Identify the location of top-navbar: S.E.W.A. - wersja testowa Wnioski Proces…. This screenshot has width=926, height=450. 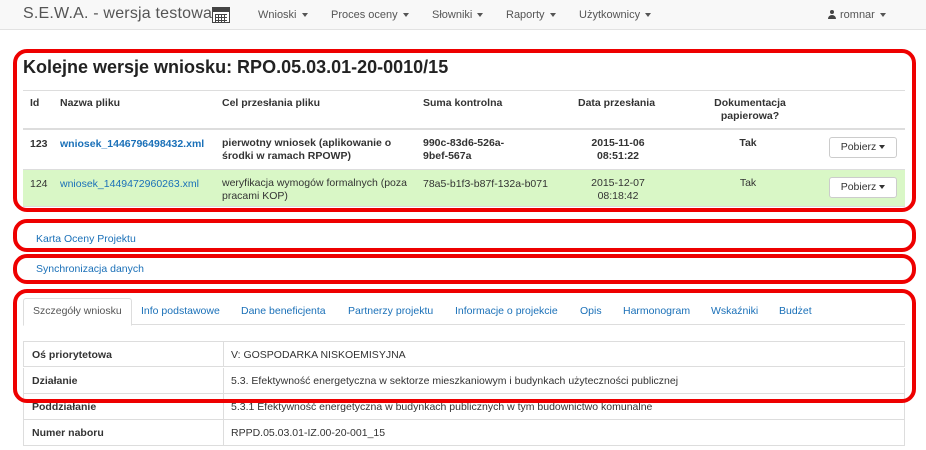
(463, 15).